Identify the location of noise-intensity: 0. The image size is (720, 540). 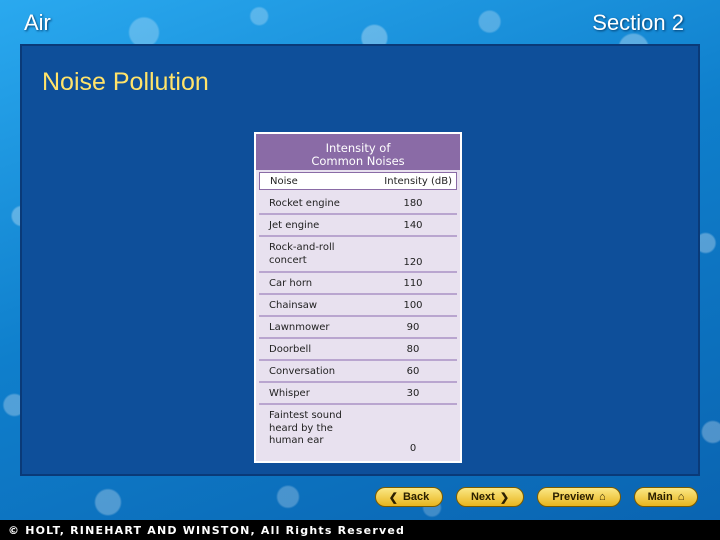
(413, 448).